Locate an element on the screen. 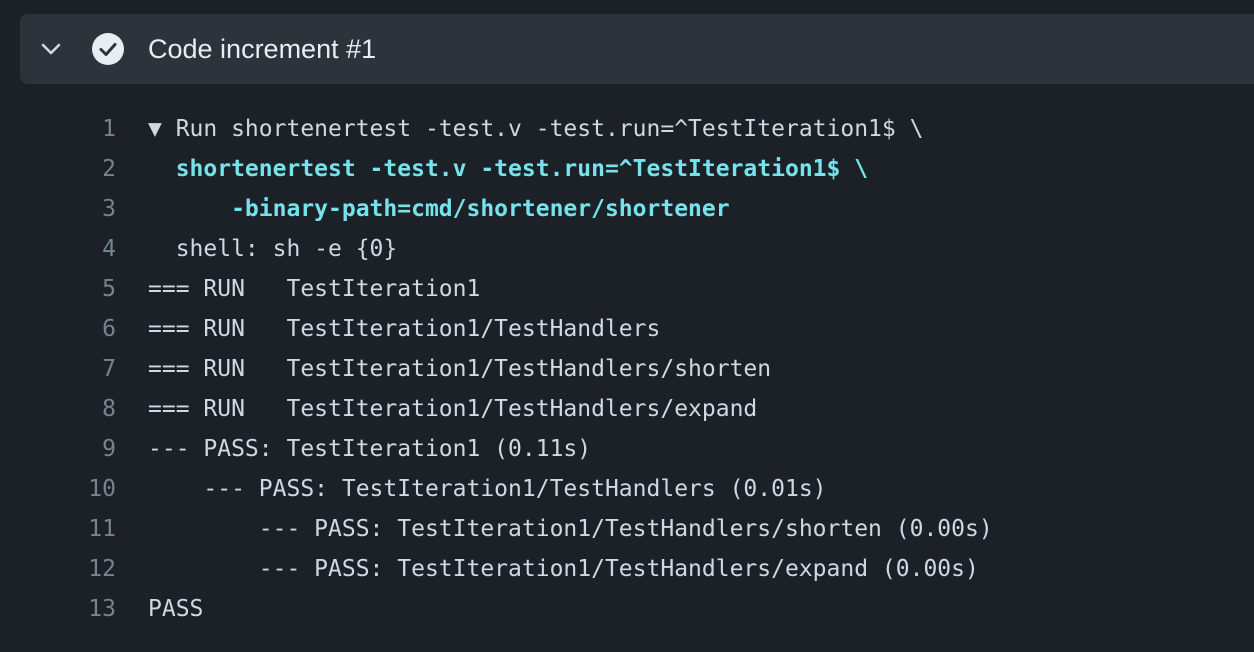 The width and height of the screenshot is (1254, 652). line-text: === RUN TestIteration1 is located at coordinates (314, 289).